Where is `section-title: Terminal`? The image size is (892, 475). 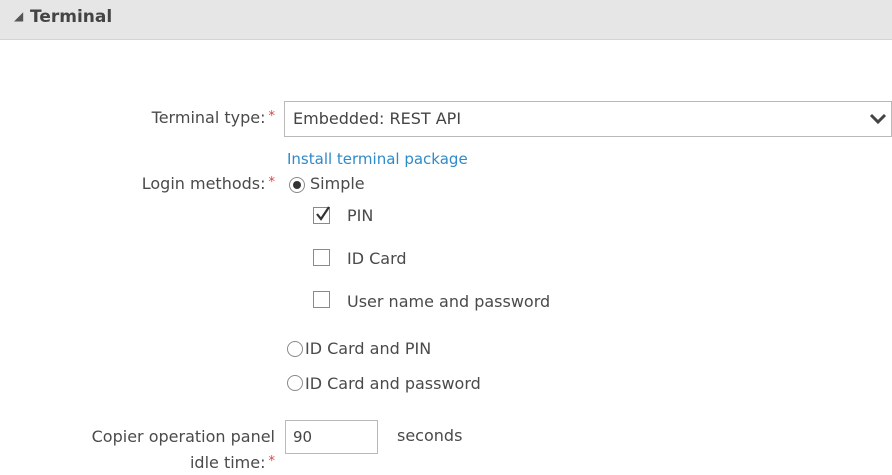
section-title: Terminal is located at coordinates (71, 17).